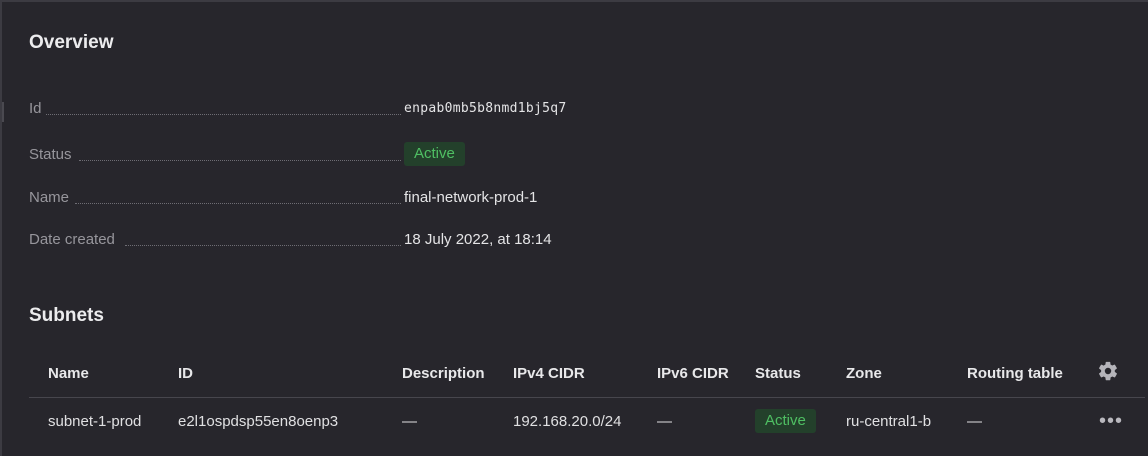 Image resolution: width=1148 pixels, height=456 pixels. I want to click on property-name-value: final-network-prod-1, so click(471, 197).